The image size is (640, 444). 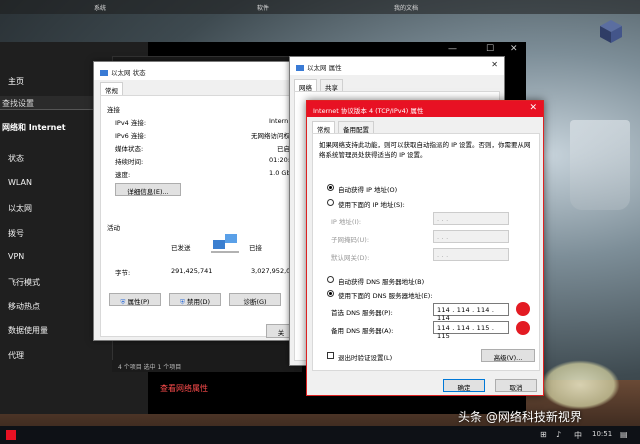 I want to click on view-network-properties-link: 查看网络属性, so click(x=184, y=388).